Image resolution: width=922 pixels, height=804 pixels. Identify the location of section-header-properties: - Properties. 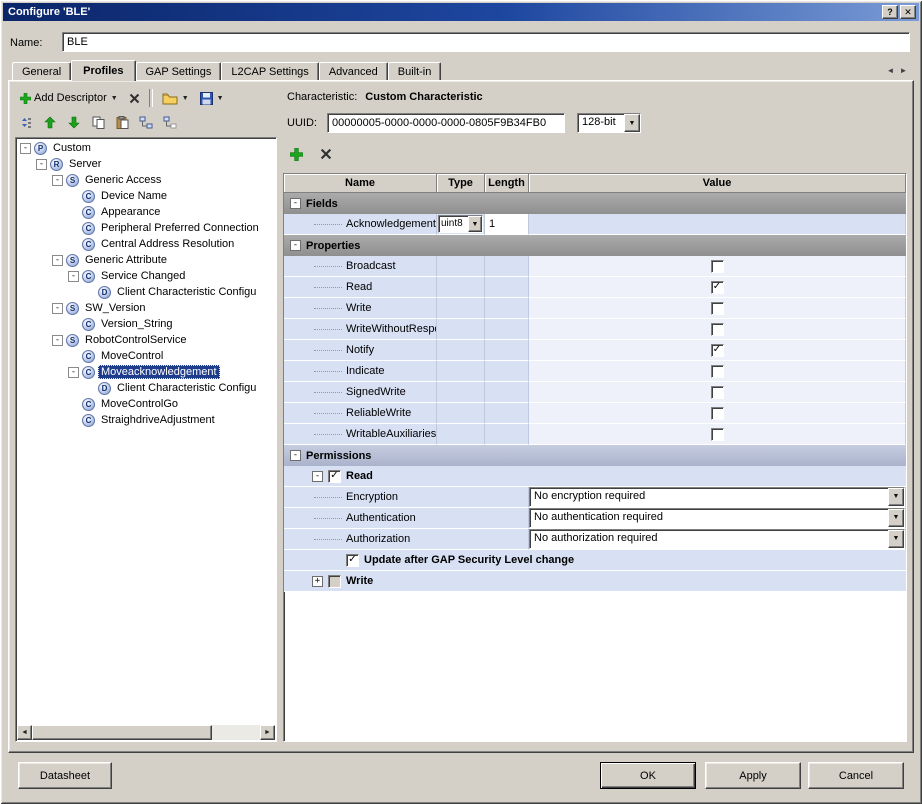
(595, 245).